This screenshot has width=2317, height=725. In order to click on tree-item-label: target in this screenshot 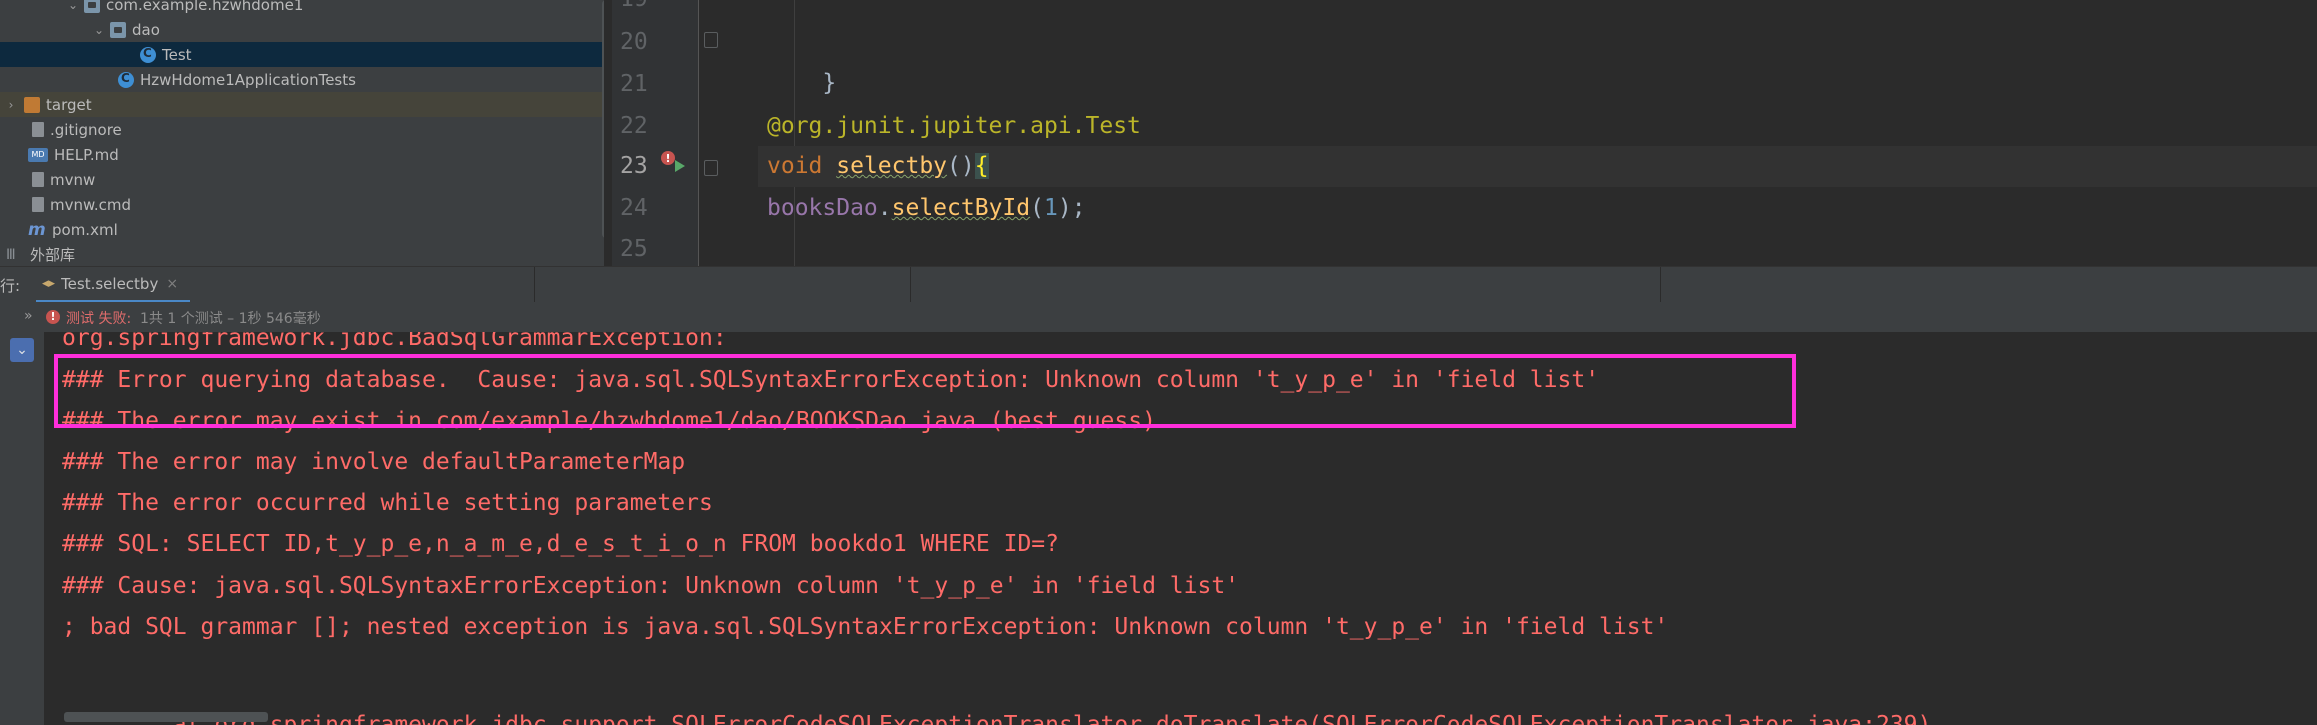, I will do `click(69, 104)`.